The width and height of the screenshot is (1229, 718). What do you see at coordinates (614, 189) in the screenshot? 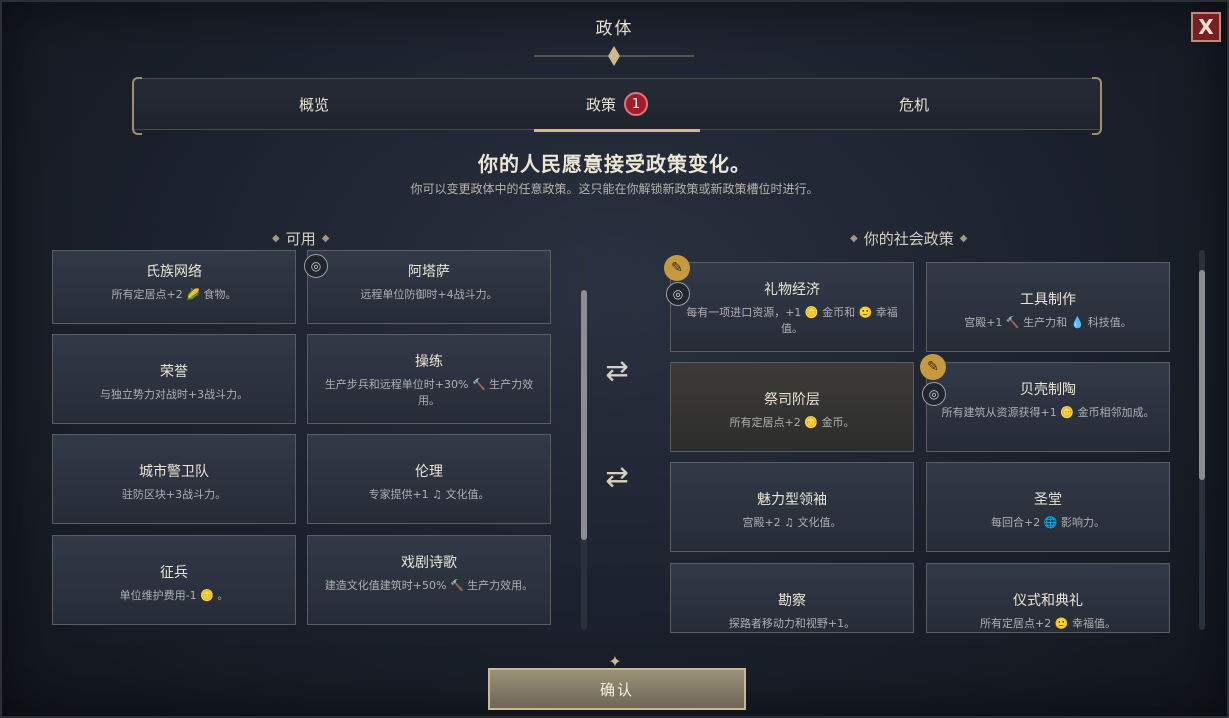
I see `subline: 你可以变更政体中的任意政策。这只能在你解锁新政策或新政策槽位时进行。` at bounding box center [614, 189].